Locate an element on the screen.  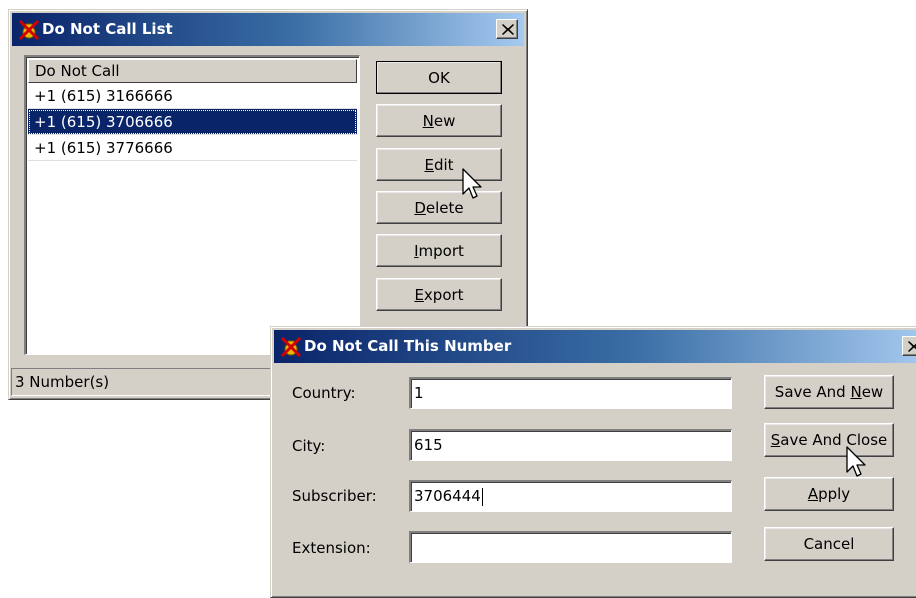
subscriber-label: Subscriber: is located at coordinates (334, 496).